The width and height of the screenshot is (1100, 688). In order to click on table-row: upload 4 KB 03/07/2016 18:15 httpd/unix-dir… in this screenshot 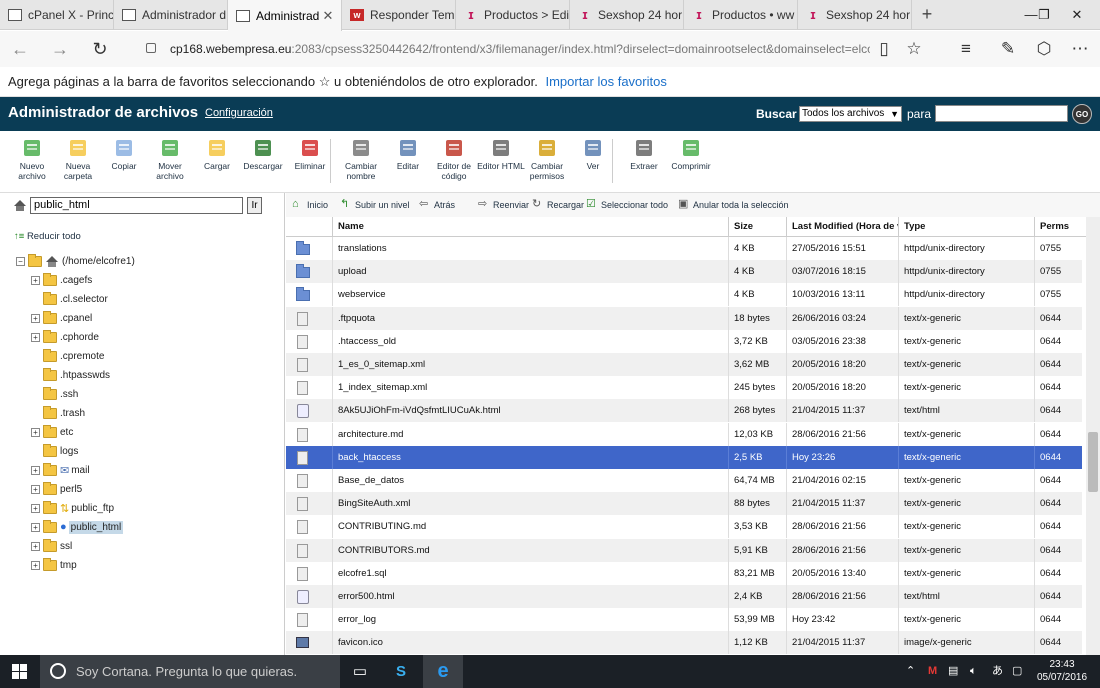, I will do `click(684, 272)`.